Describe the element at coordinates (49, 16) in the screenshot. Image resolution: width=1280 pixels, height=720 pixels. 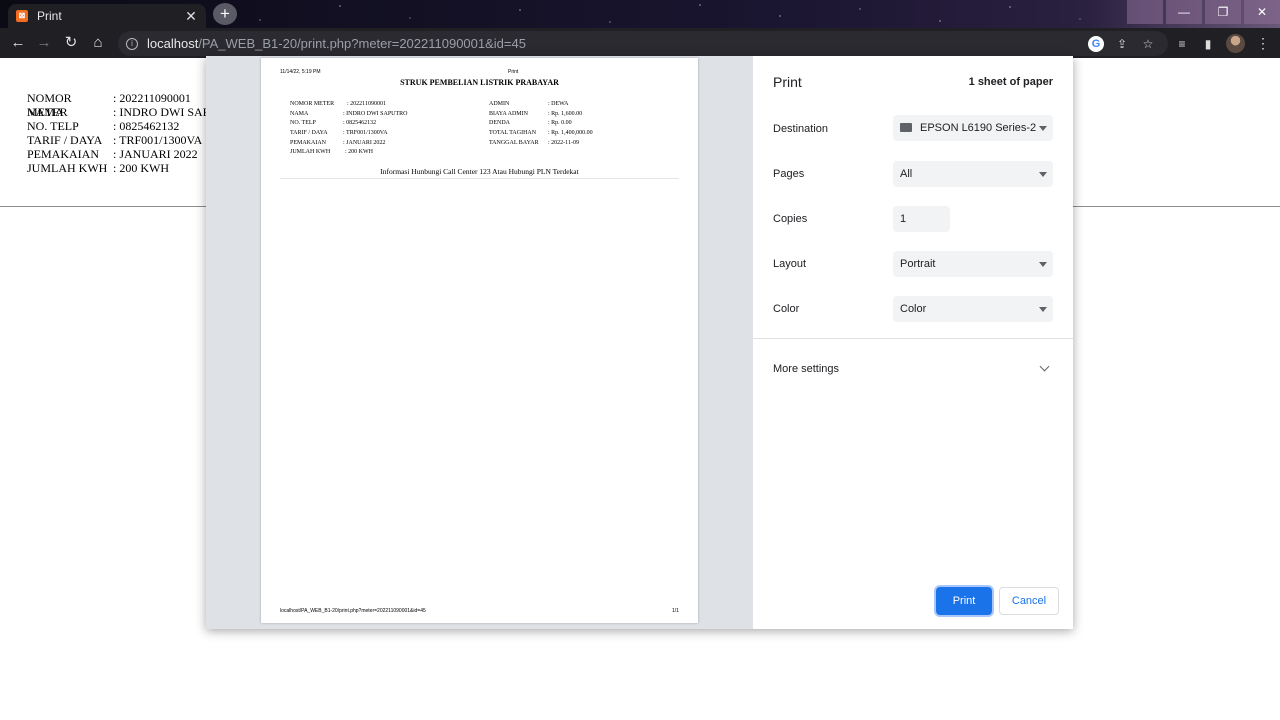
I see `tab-title: Print` at that location.